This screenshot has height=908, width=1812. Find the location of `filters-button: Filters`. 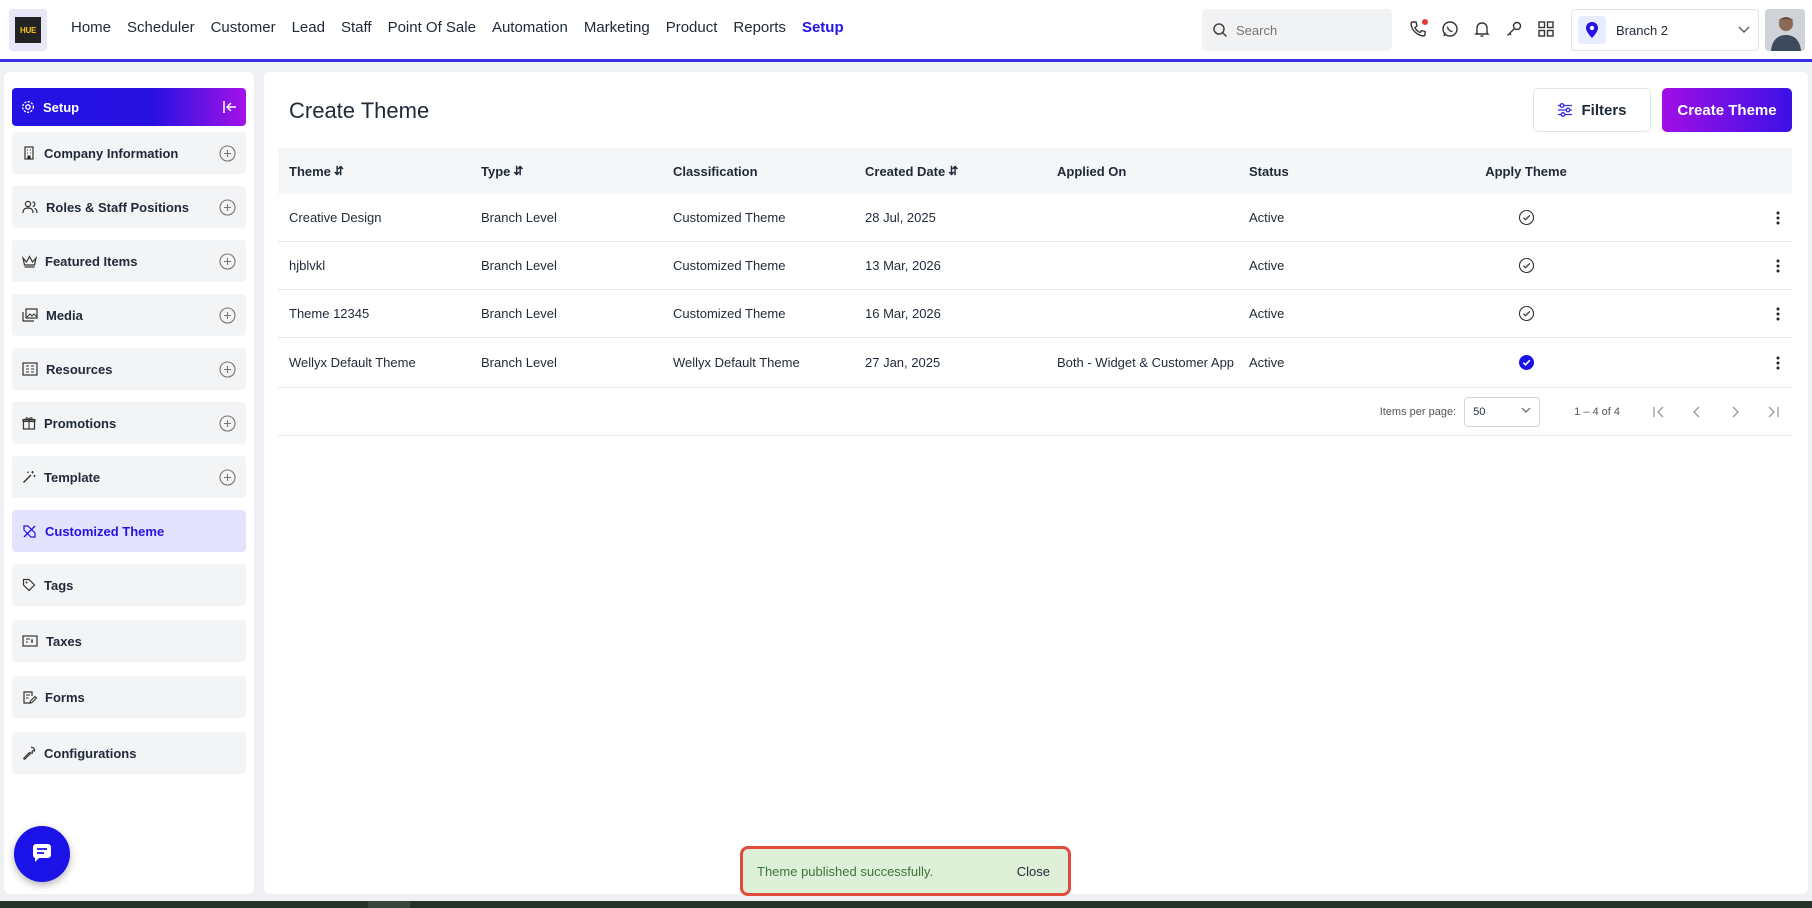

filters-button: Filters is located at coordinates (1592, 110).